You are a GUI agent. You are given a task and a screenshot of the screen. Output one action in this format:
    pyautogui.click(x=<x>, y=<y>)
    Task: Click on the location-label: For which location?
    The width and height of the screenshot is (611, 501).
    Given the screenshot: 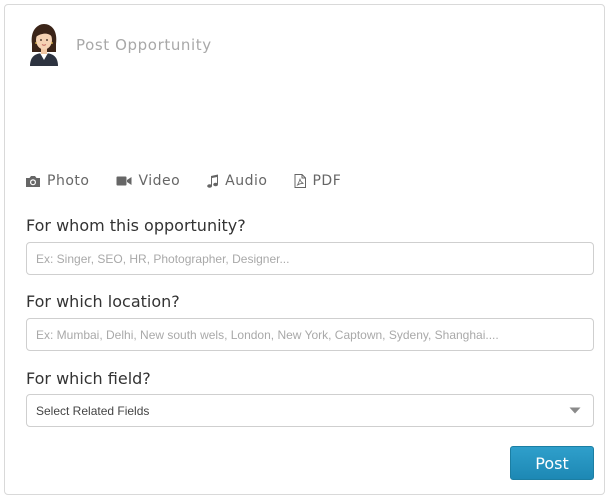 What is the action you would take?
    pyautogui.click(x=103, y=301)
    